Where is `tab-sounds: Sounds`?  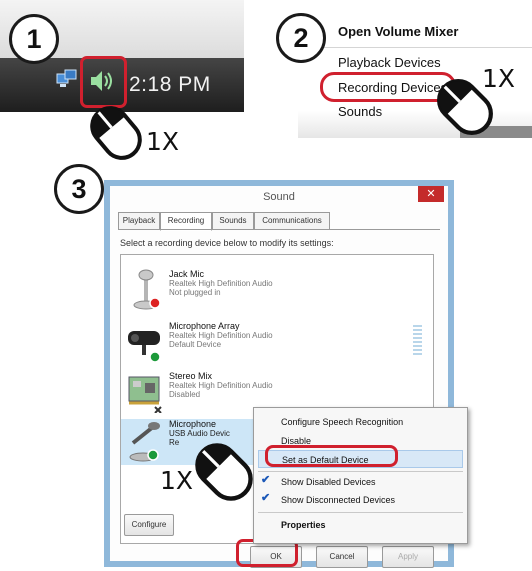 tab-sounds: Sounds is located at coordinates (233, 221).